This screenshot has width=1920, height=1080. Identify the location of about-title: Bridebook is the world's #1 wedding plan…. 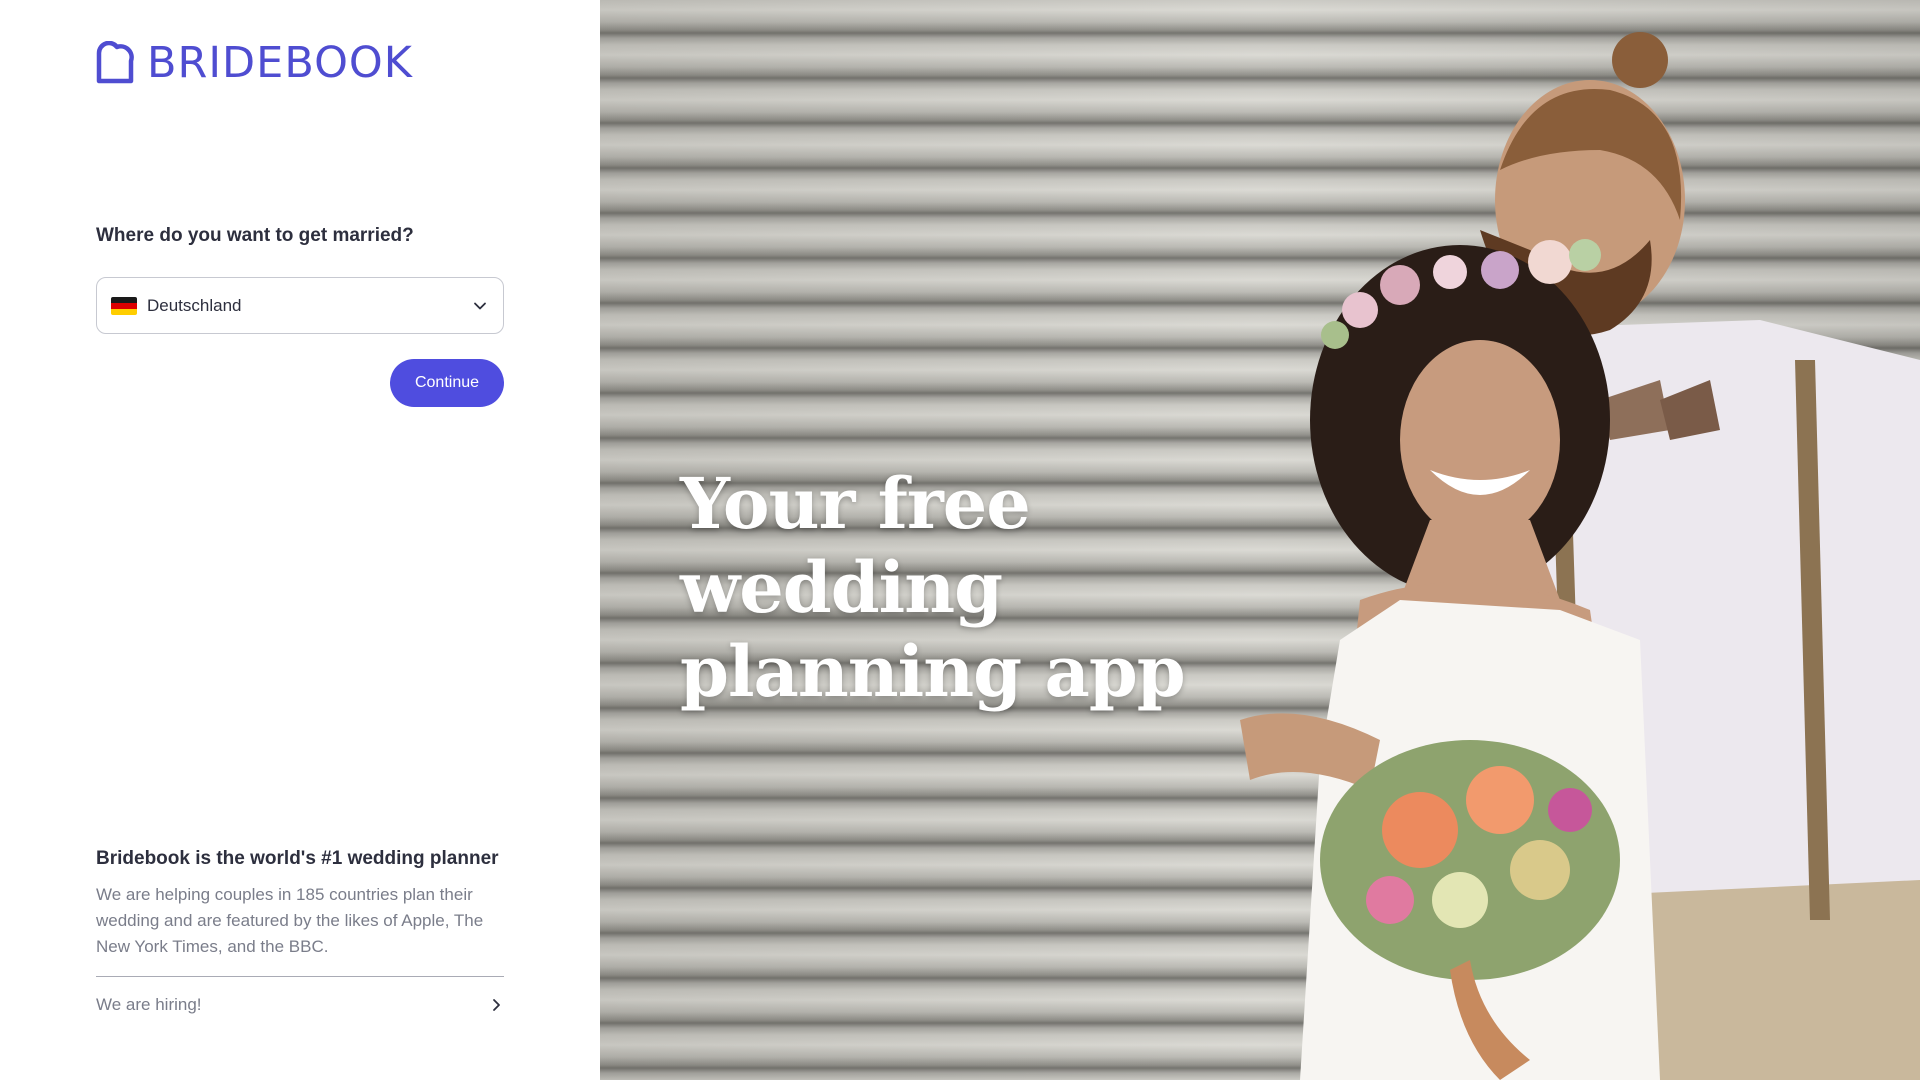
(297, 858).